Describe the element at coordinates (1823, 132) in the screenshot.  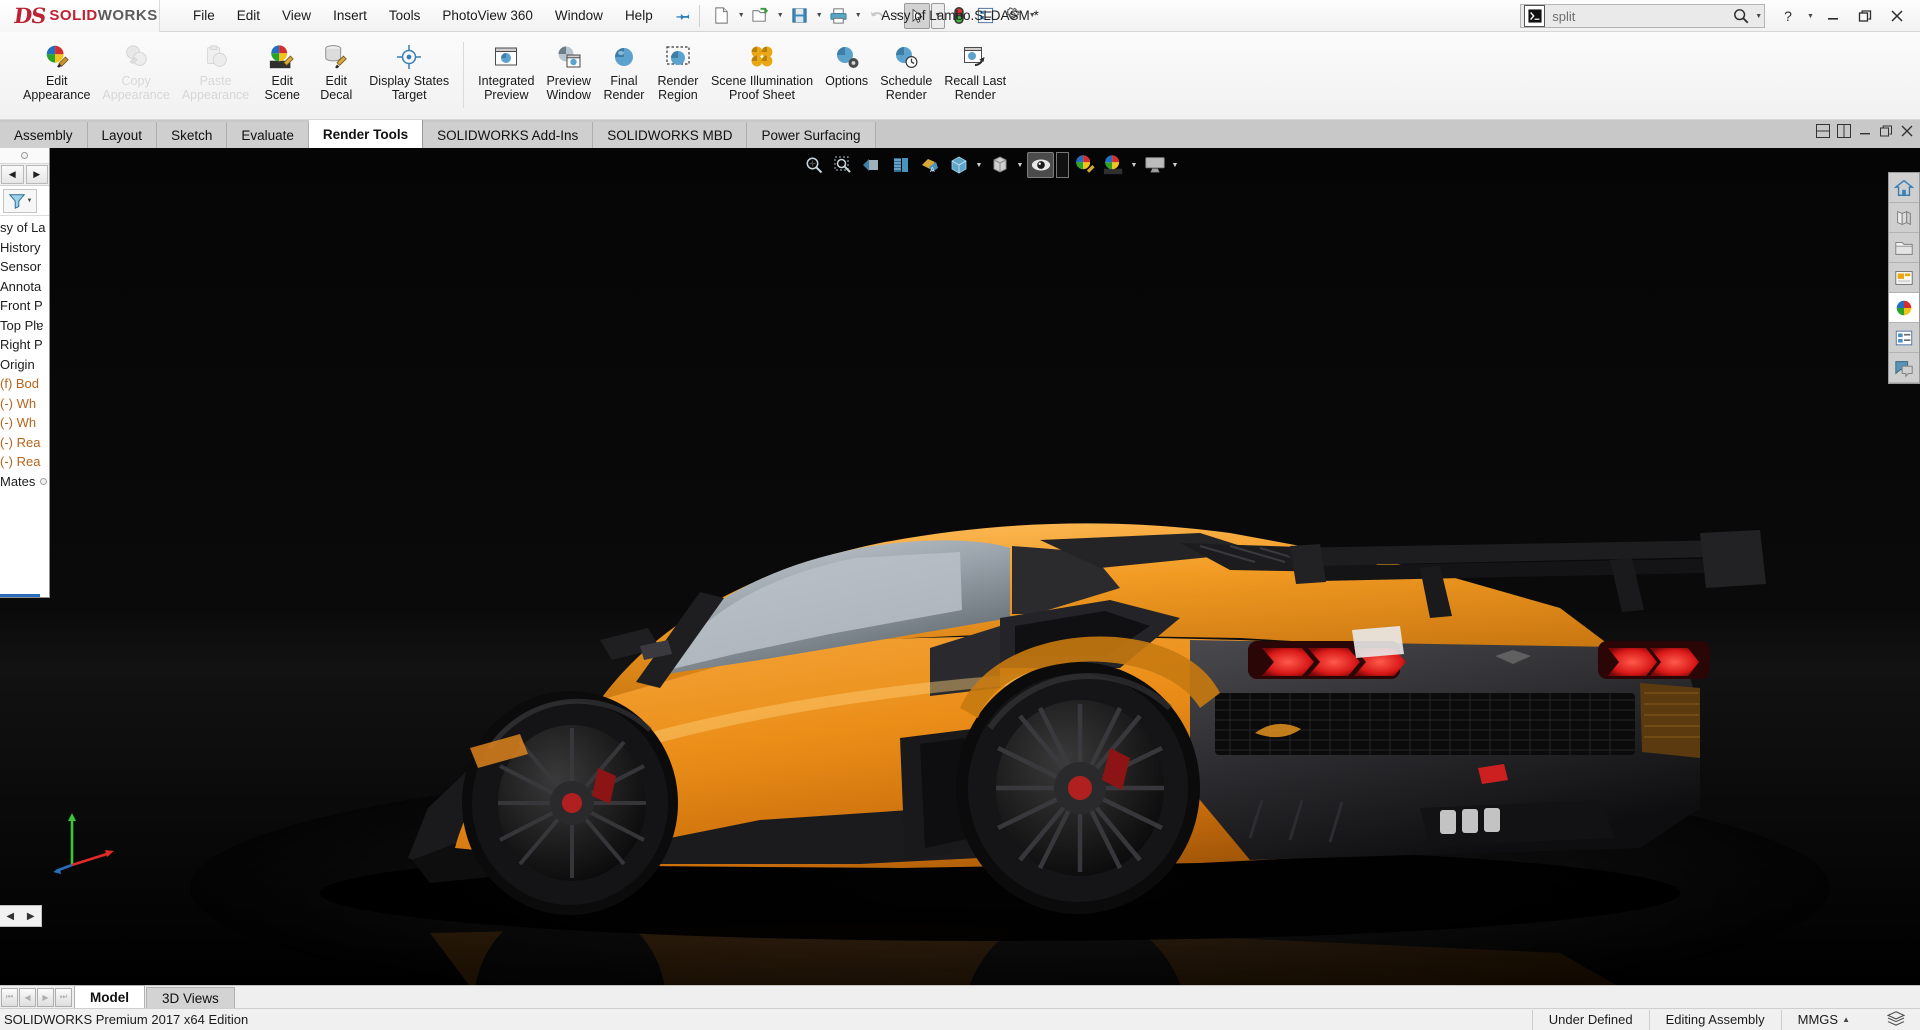
I see `split-view-horizontal-icon` at that location.